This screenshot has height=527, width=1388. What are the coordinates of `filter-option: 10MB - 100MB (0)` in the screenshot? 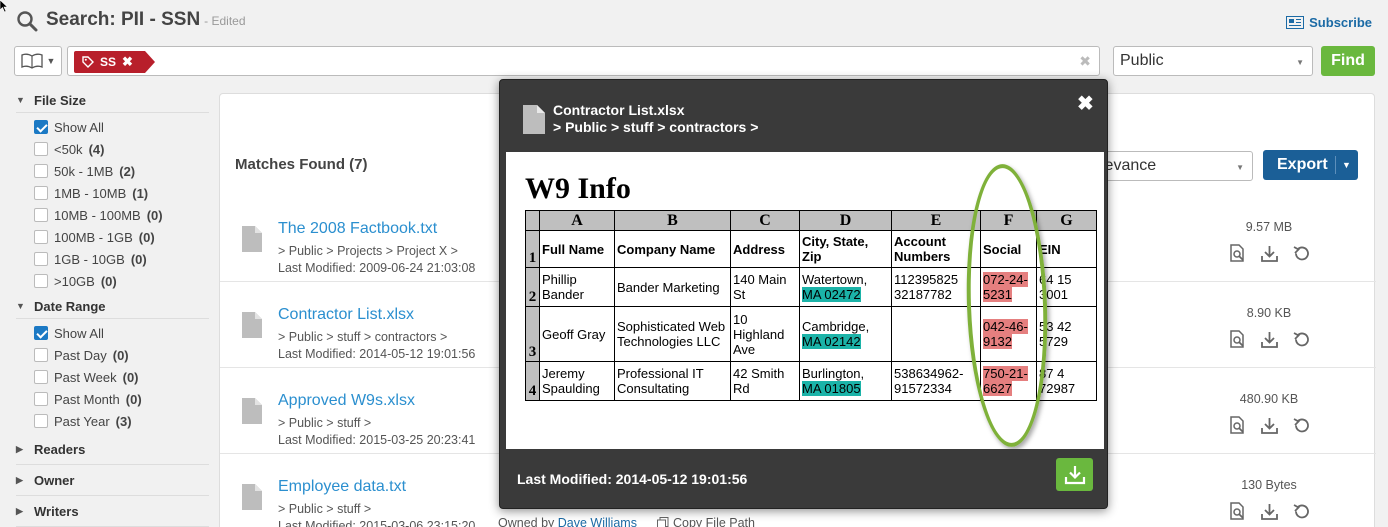 It's located at (112, 215).